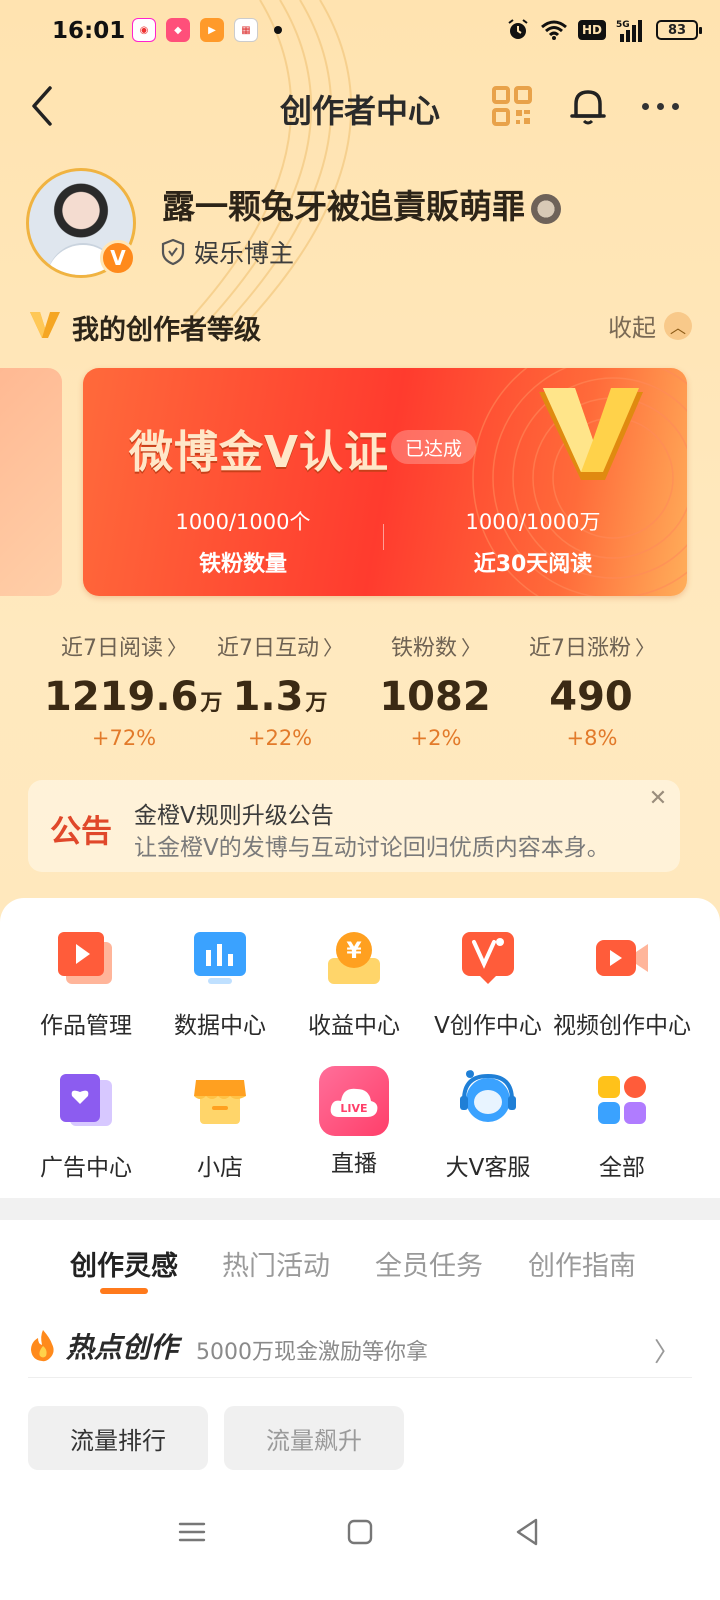 The height and width of the screenshot is (1600, 720). Describe the element at coordinates (42, 1346) in the screenshot. I see `flame-icon` at that location.